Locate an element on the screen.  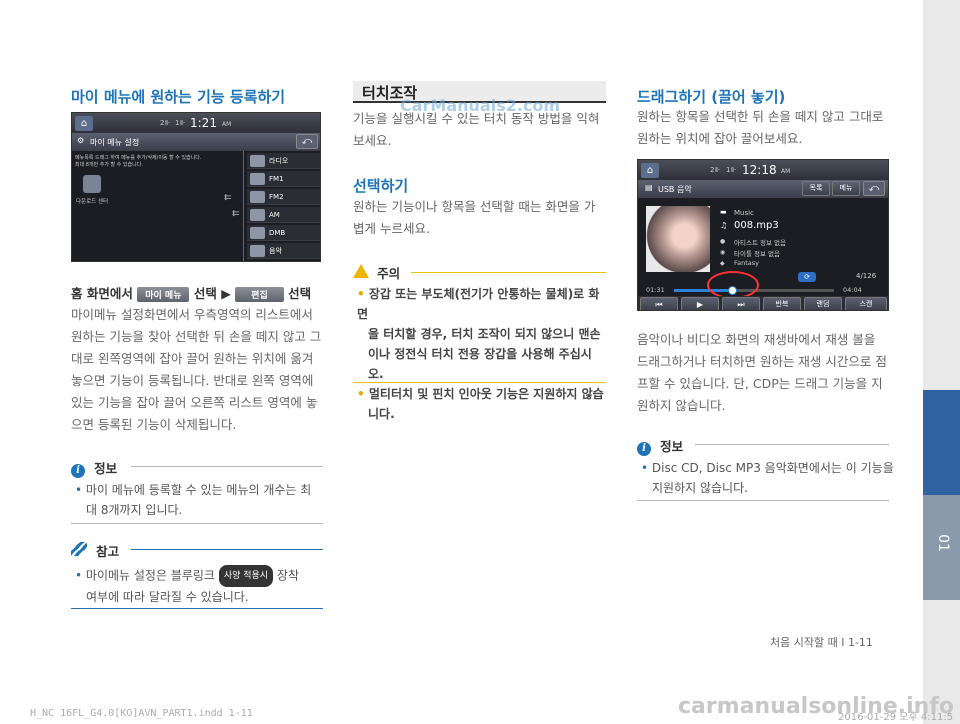
caution-box: 주의 is located at coordinates (479, 272).